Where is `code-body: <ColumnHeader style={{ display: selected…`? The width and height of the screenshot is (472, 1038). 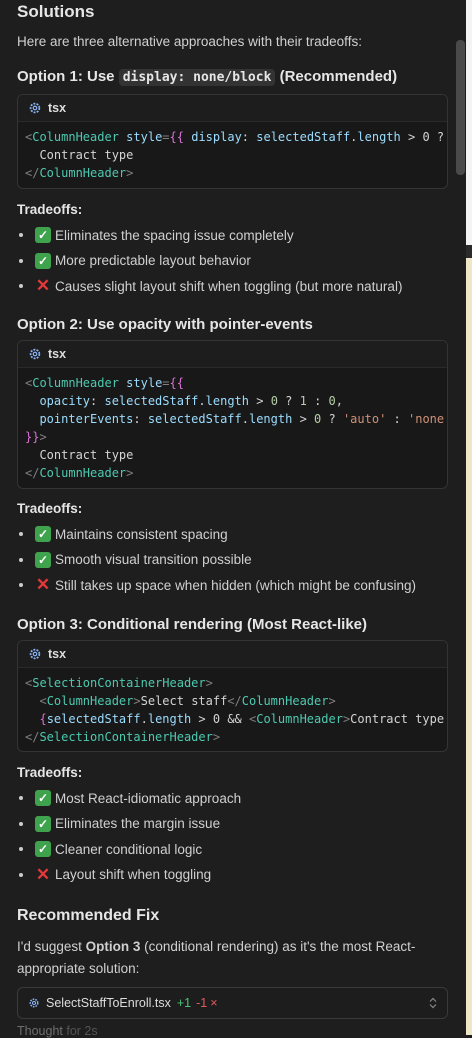
code-body: <ColumnHeader style={{ display: selected… is located at coordinates (232, 155).